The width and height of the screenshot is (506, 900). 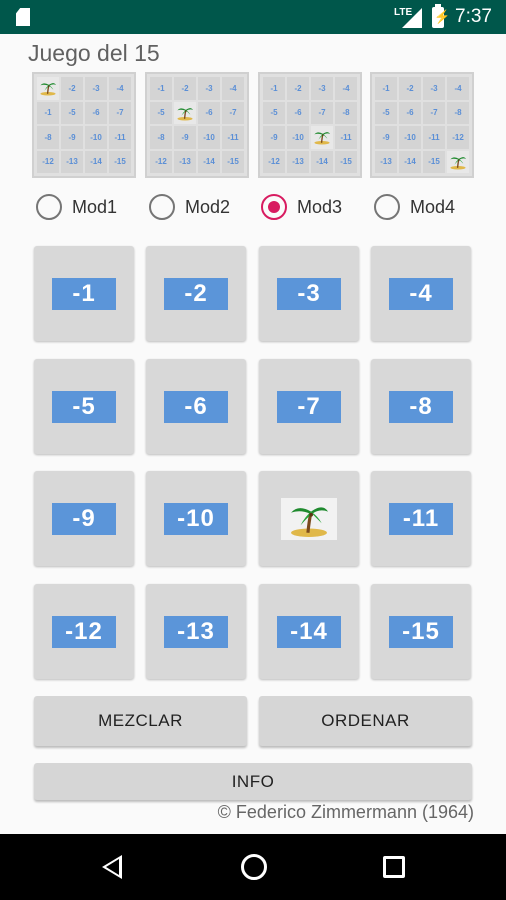 I want to click on tile-number: -2, so click(x=196, y=293).